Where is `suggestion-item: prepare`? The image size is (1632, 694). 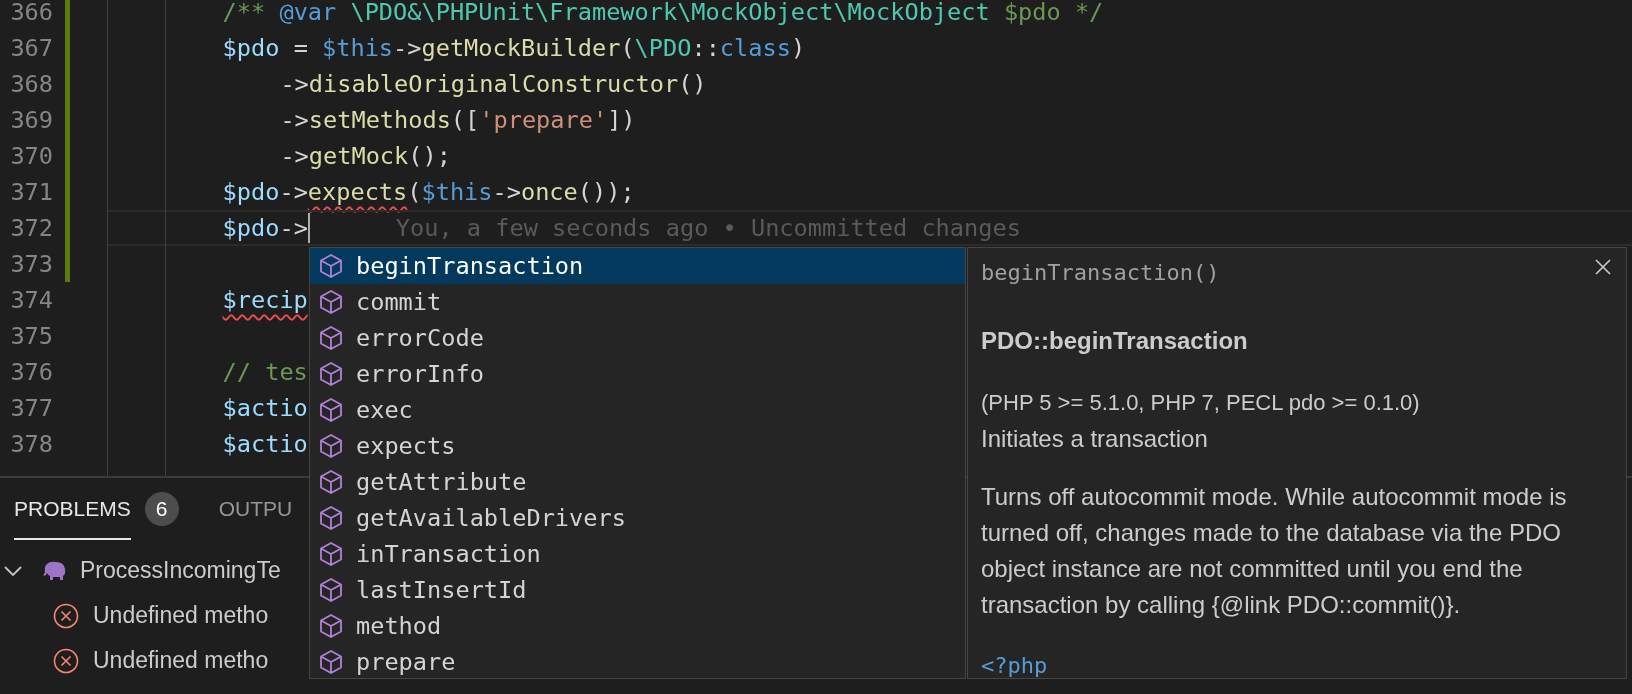
suggestion-item: prepare is located at coordinates (637, 662).